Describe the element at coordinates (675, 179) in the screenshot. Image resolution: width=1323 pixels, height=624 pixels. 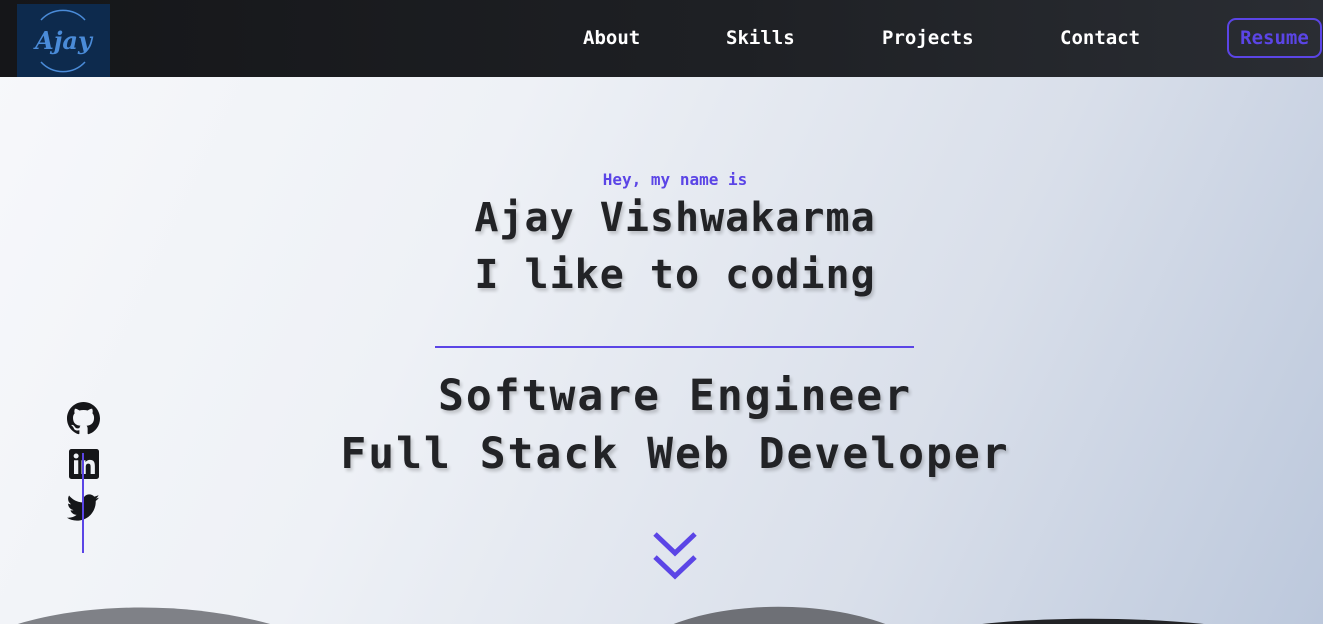
I see `hero-greeting: Hey, my name is` at that location.